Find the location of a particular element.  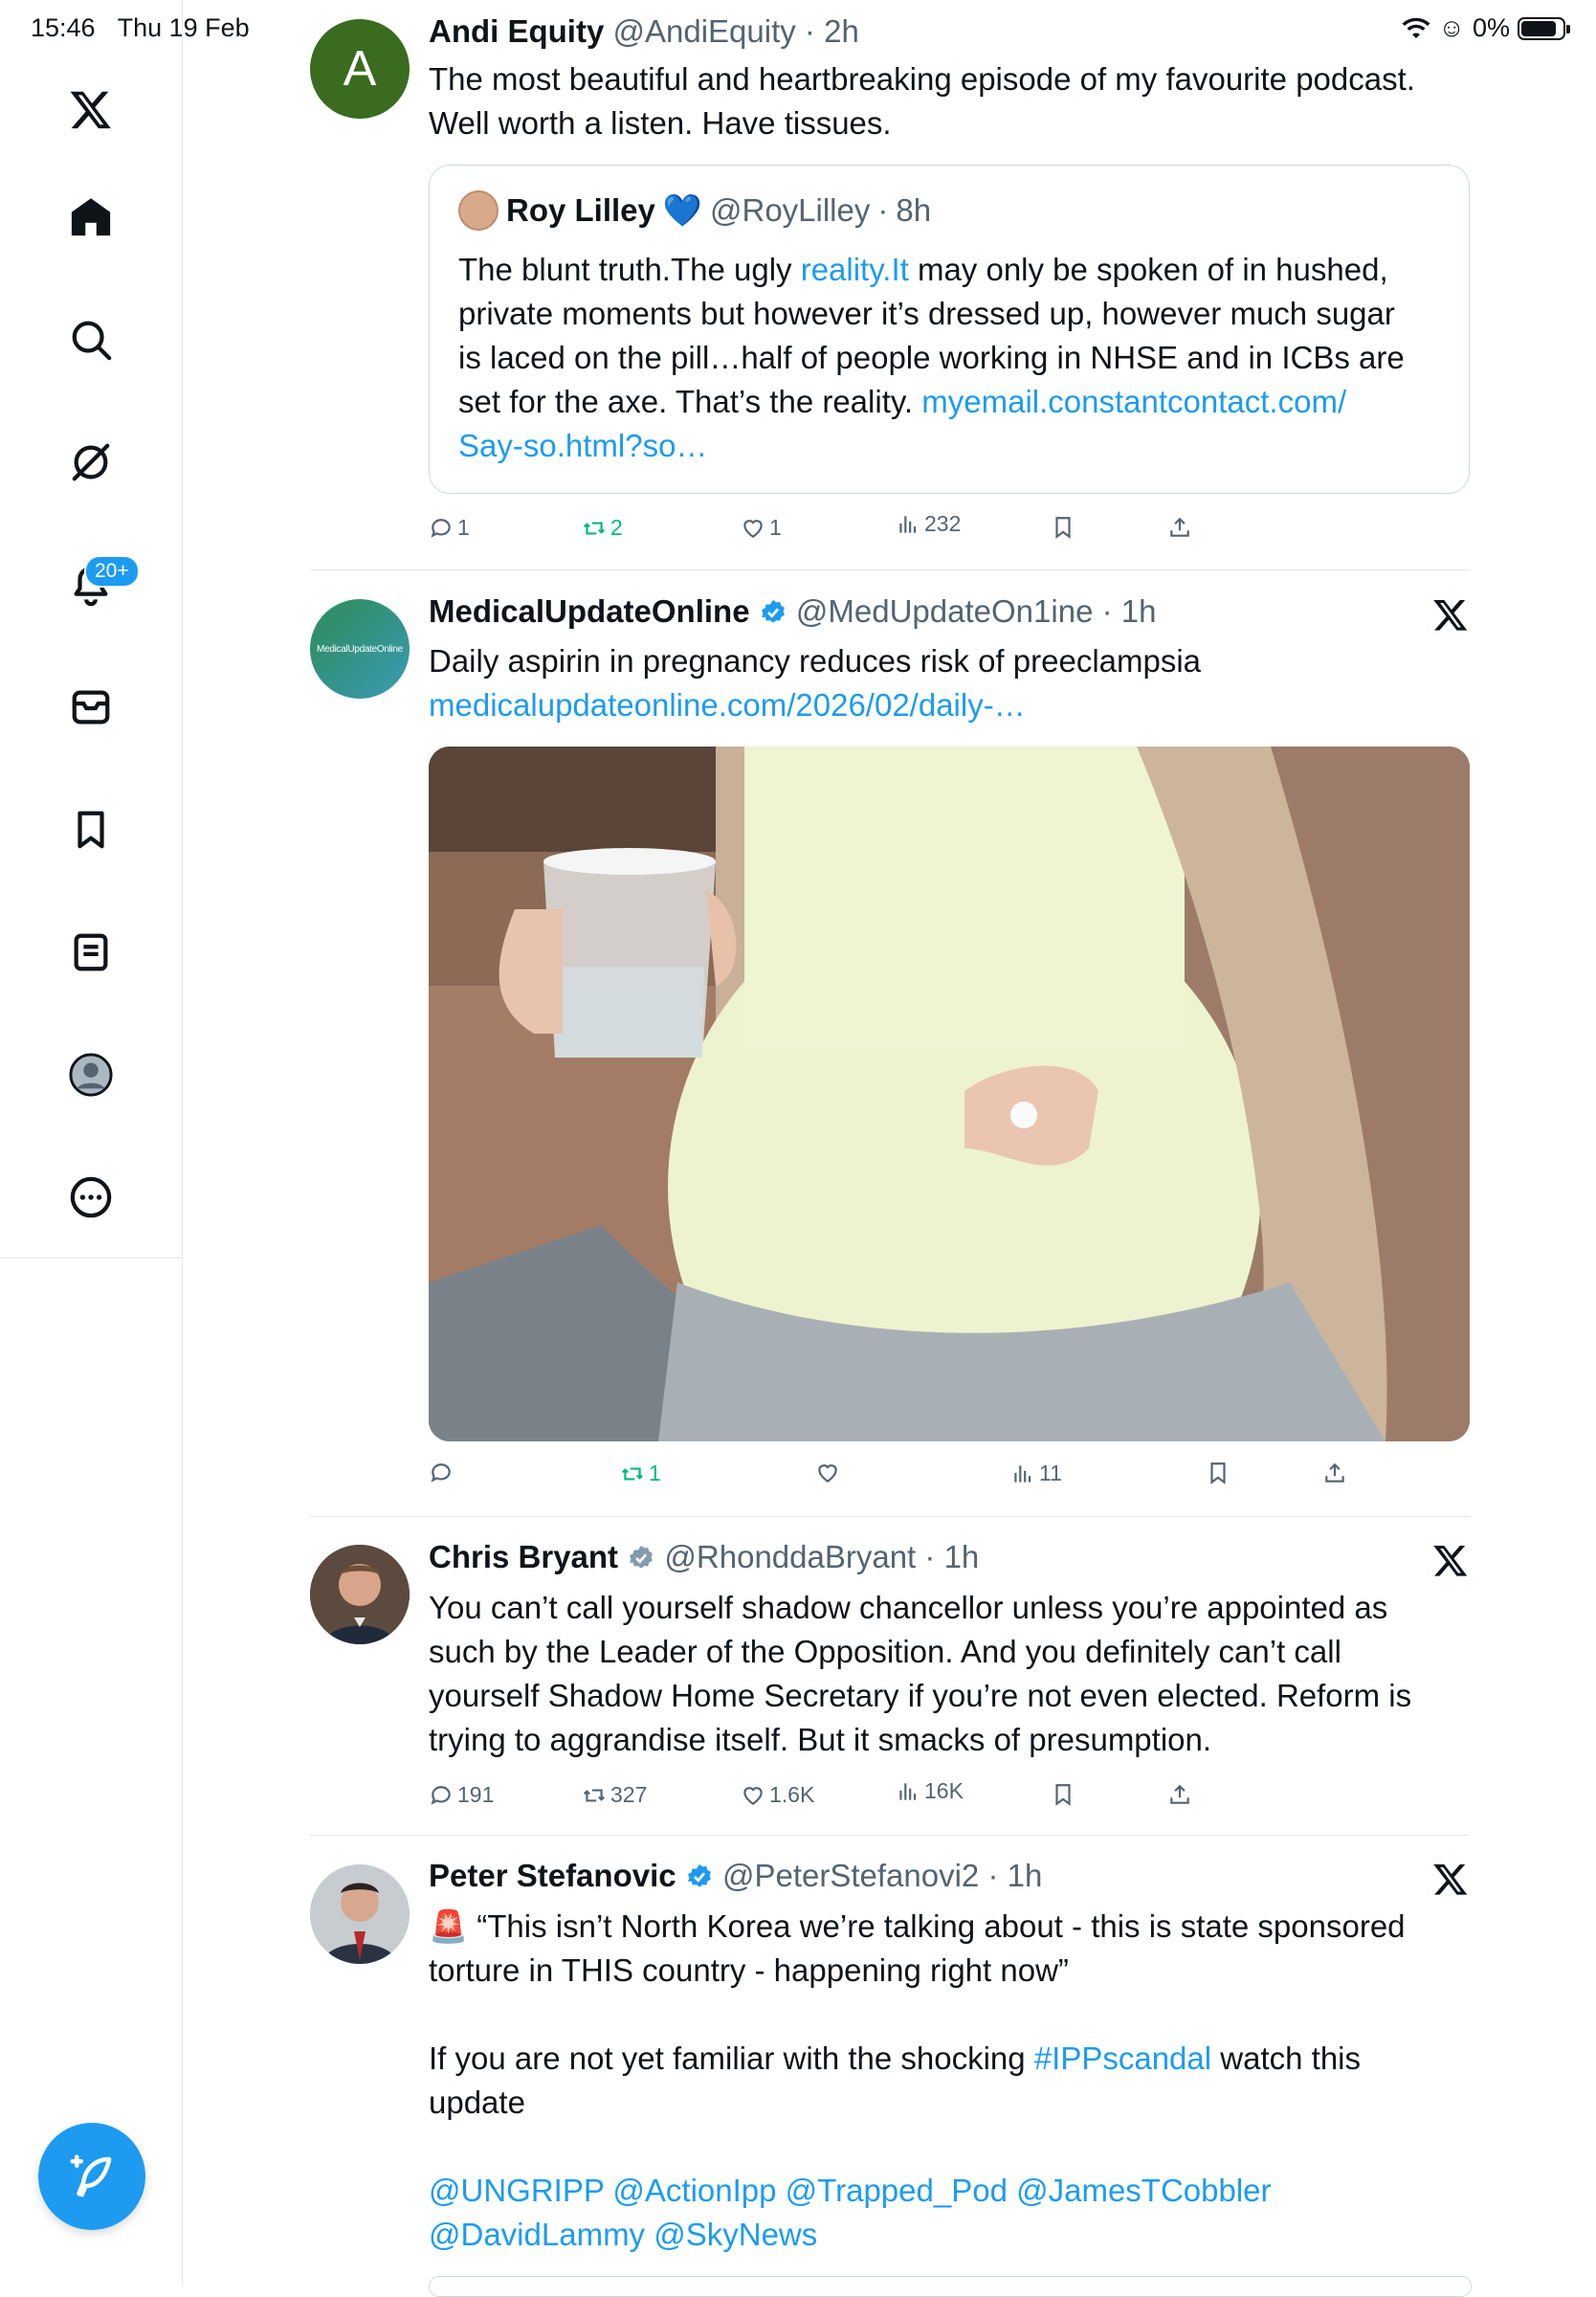

quote-link: reality.It is located at coordinates (855, 269).